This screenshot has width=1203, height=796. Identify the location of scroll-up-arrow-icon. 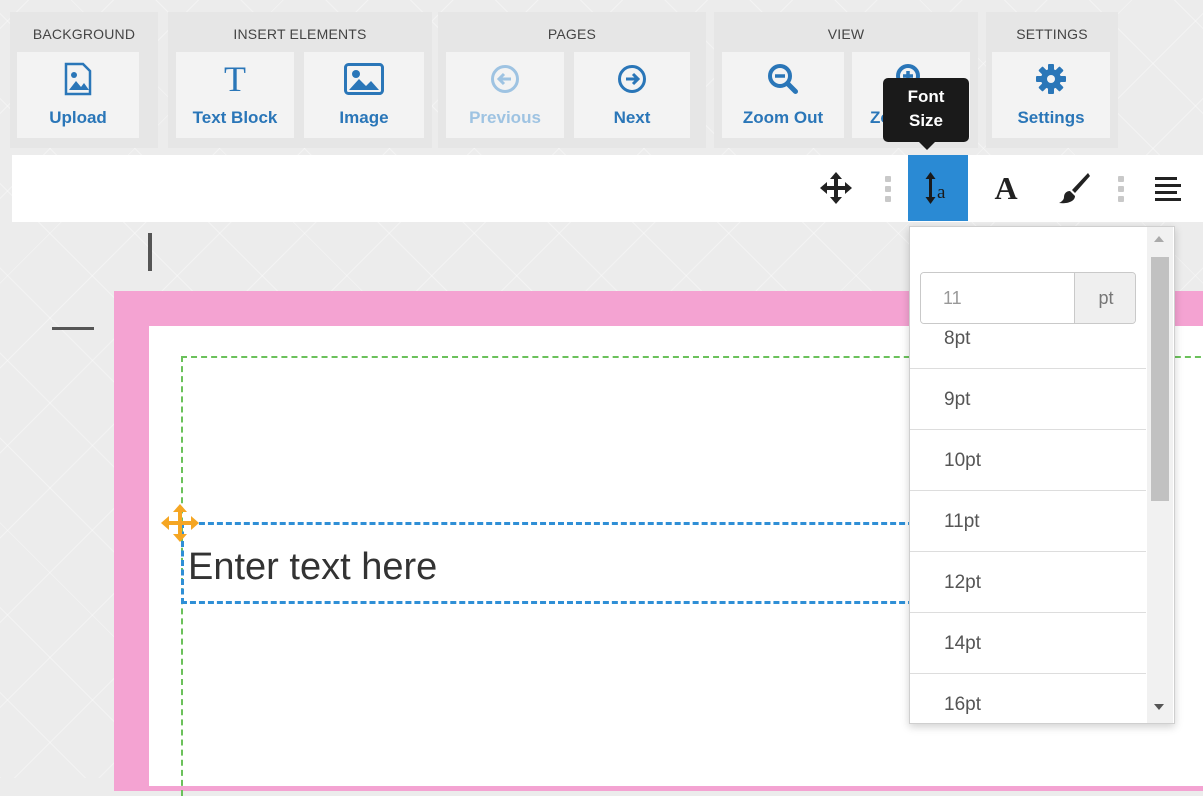
(1159, 239).